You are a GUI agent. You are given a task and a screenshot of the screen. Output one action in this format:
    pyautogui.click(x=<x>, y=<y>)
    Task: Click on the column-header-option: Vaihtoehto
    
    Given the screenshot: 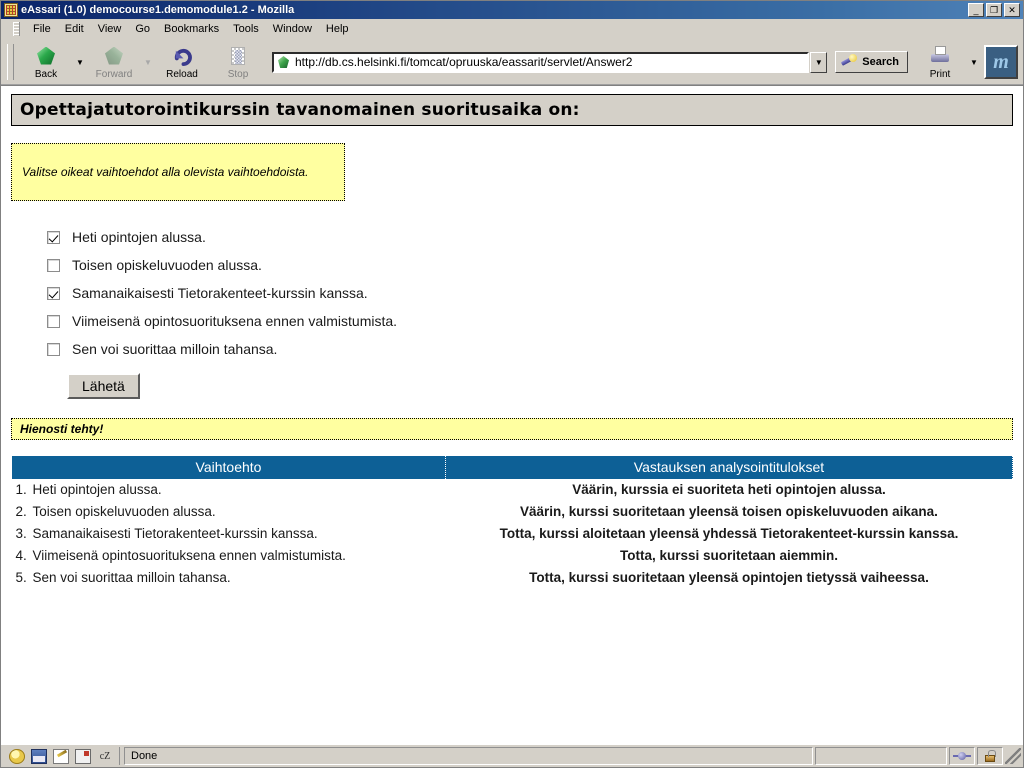 What is the action you would take?
    pyautogui.click(x=228, y=467)
    